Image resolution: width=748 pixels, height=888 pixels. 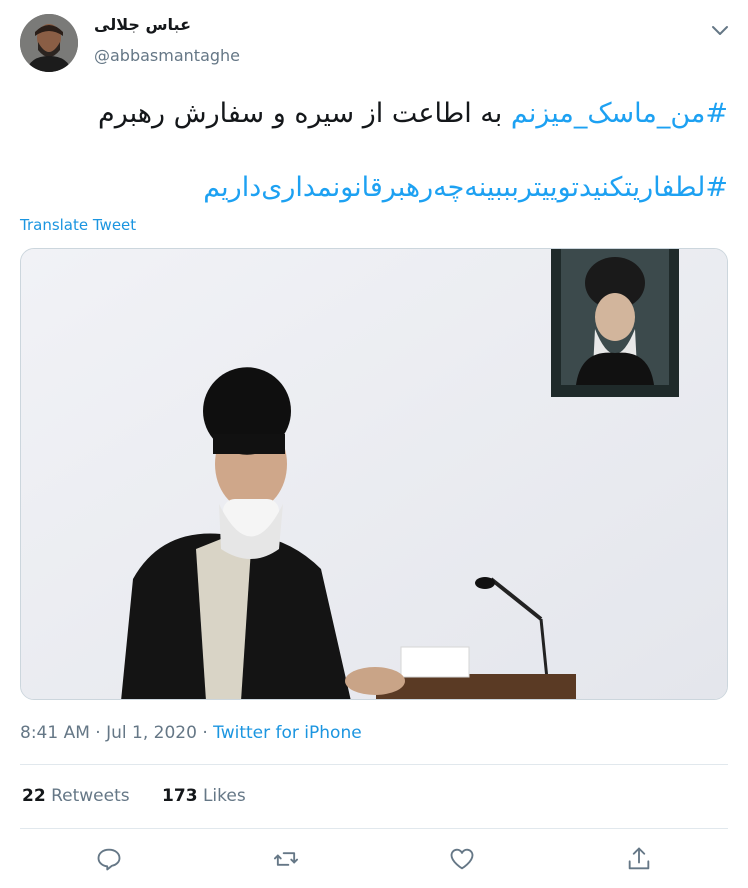 What do you see at coordinates (462, 859) in the screenshot?
I see `heart-icon` at bounding box center [462, 859].